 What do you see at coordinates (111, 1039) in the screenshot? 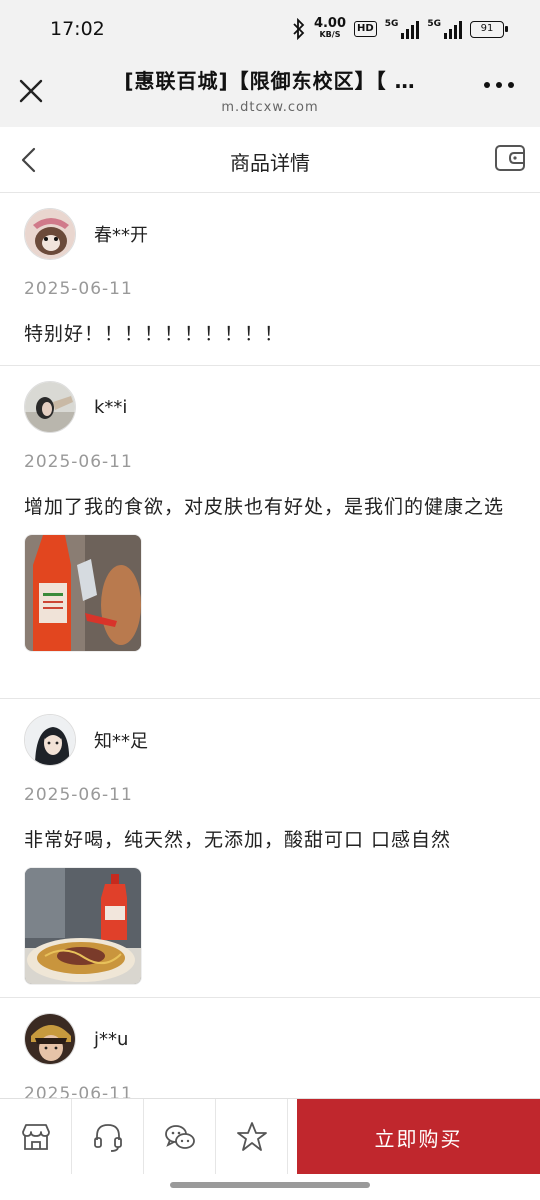
I see `review-username: j**u` at bounding box center [111, 1039].